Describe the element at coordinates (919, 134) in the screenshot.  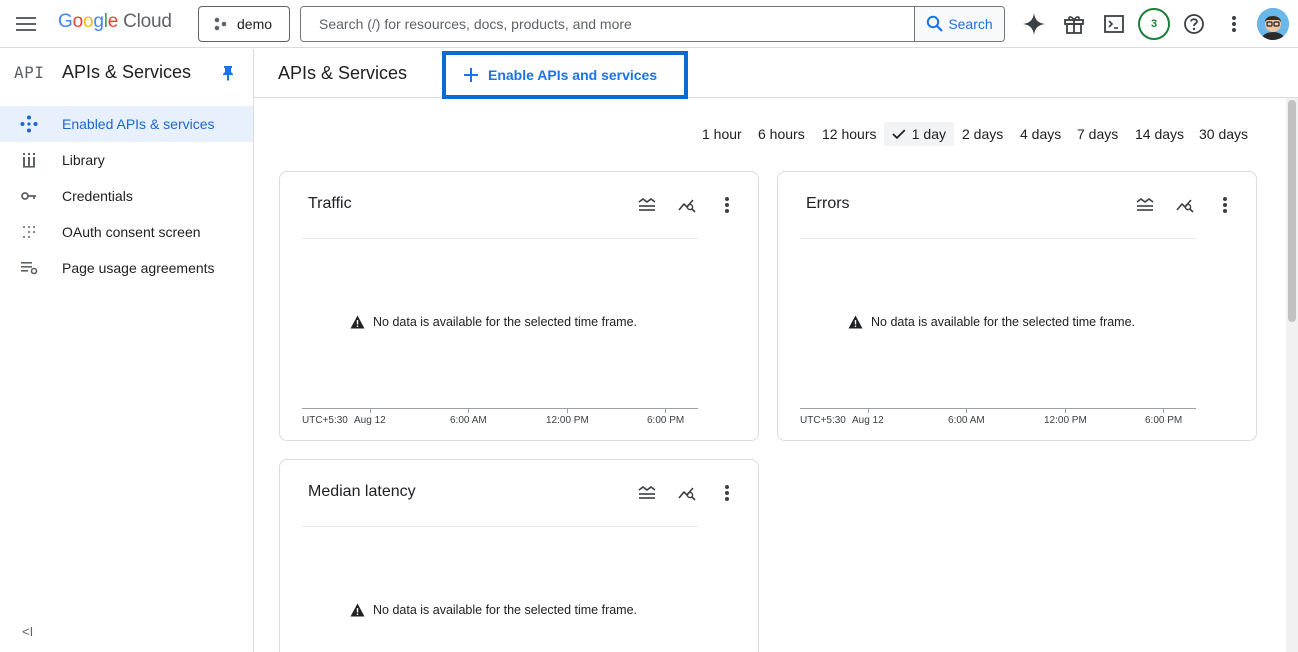
I see `range-1-day: 1 day` at that location.